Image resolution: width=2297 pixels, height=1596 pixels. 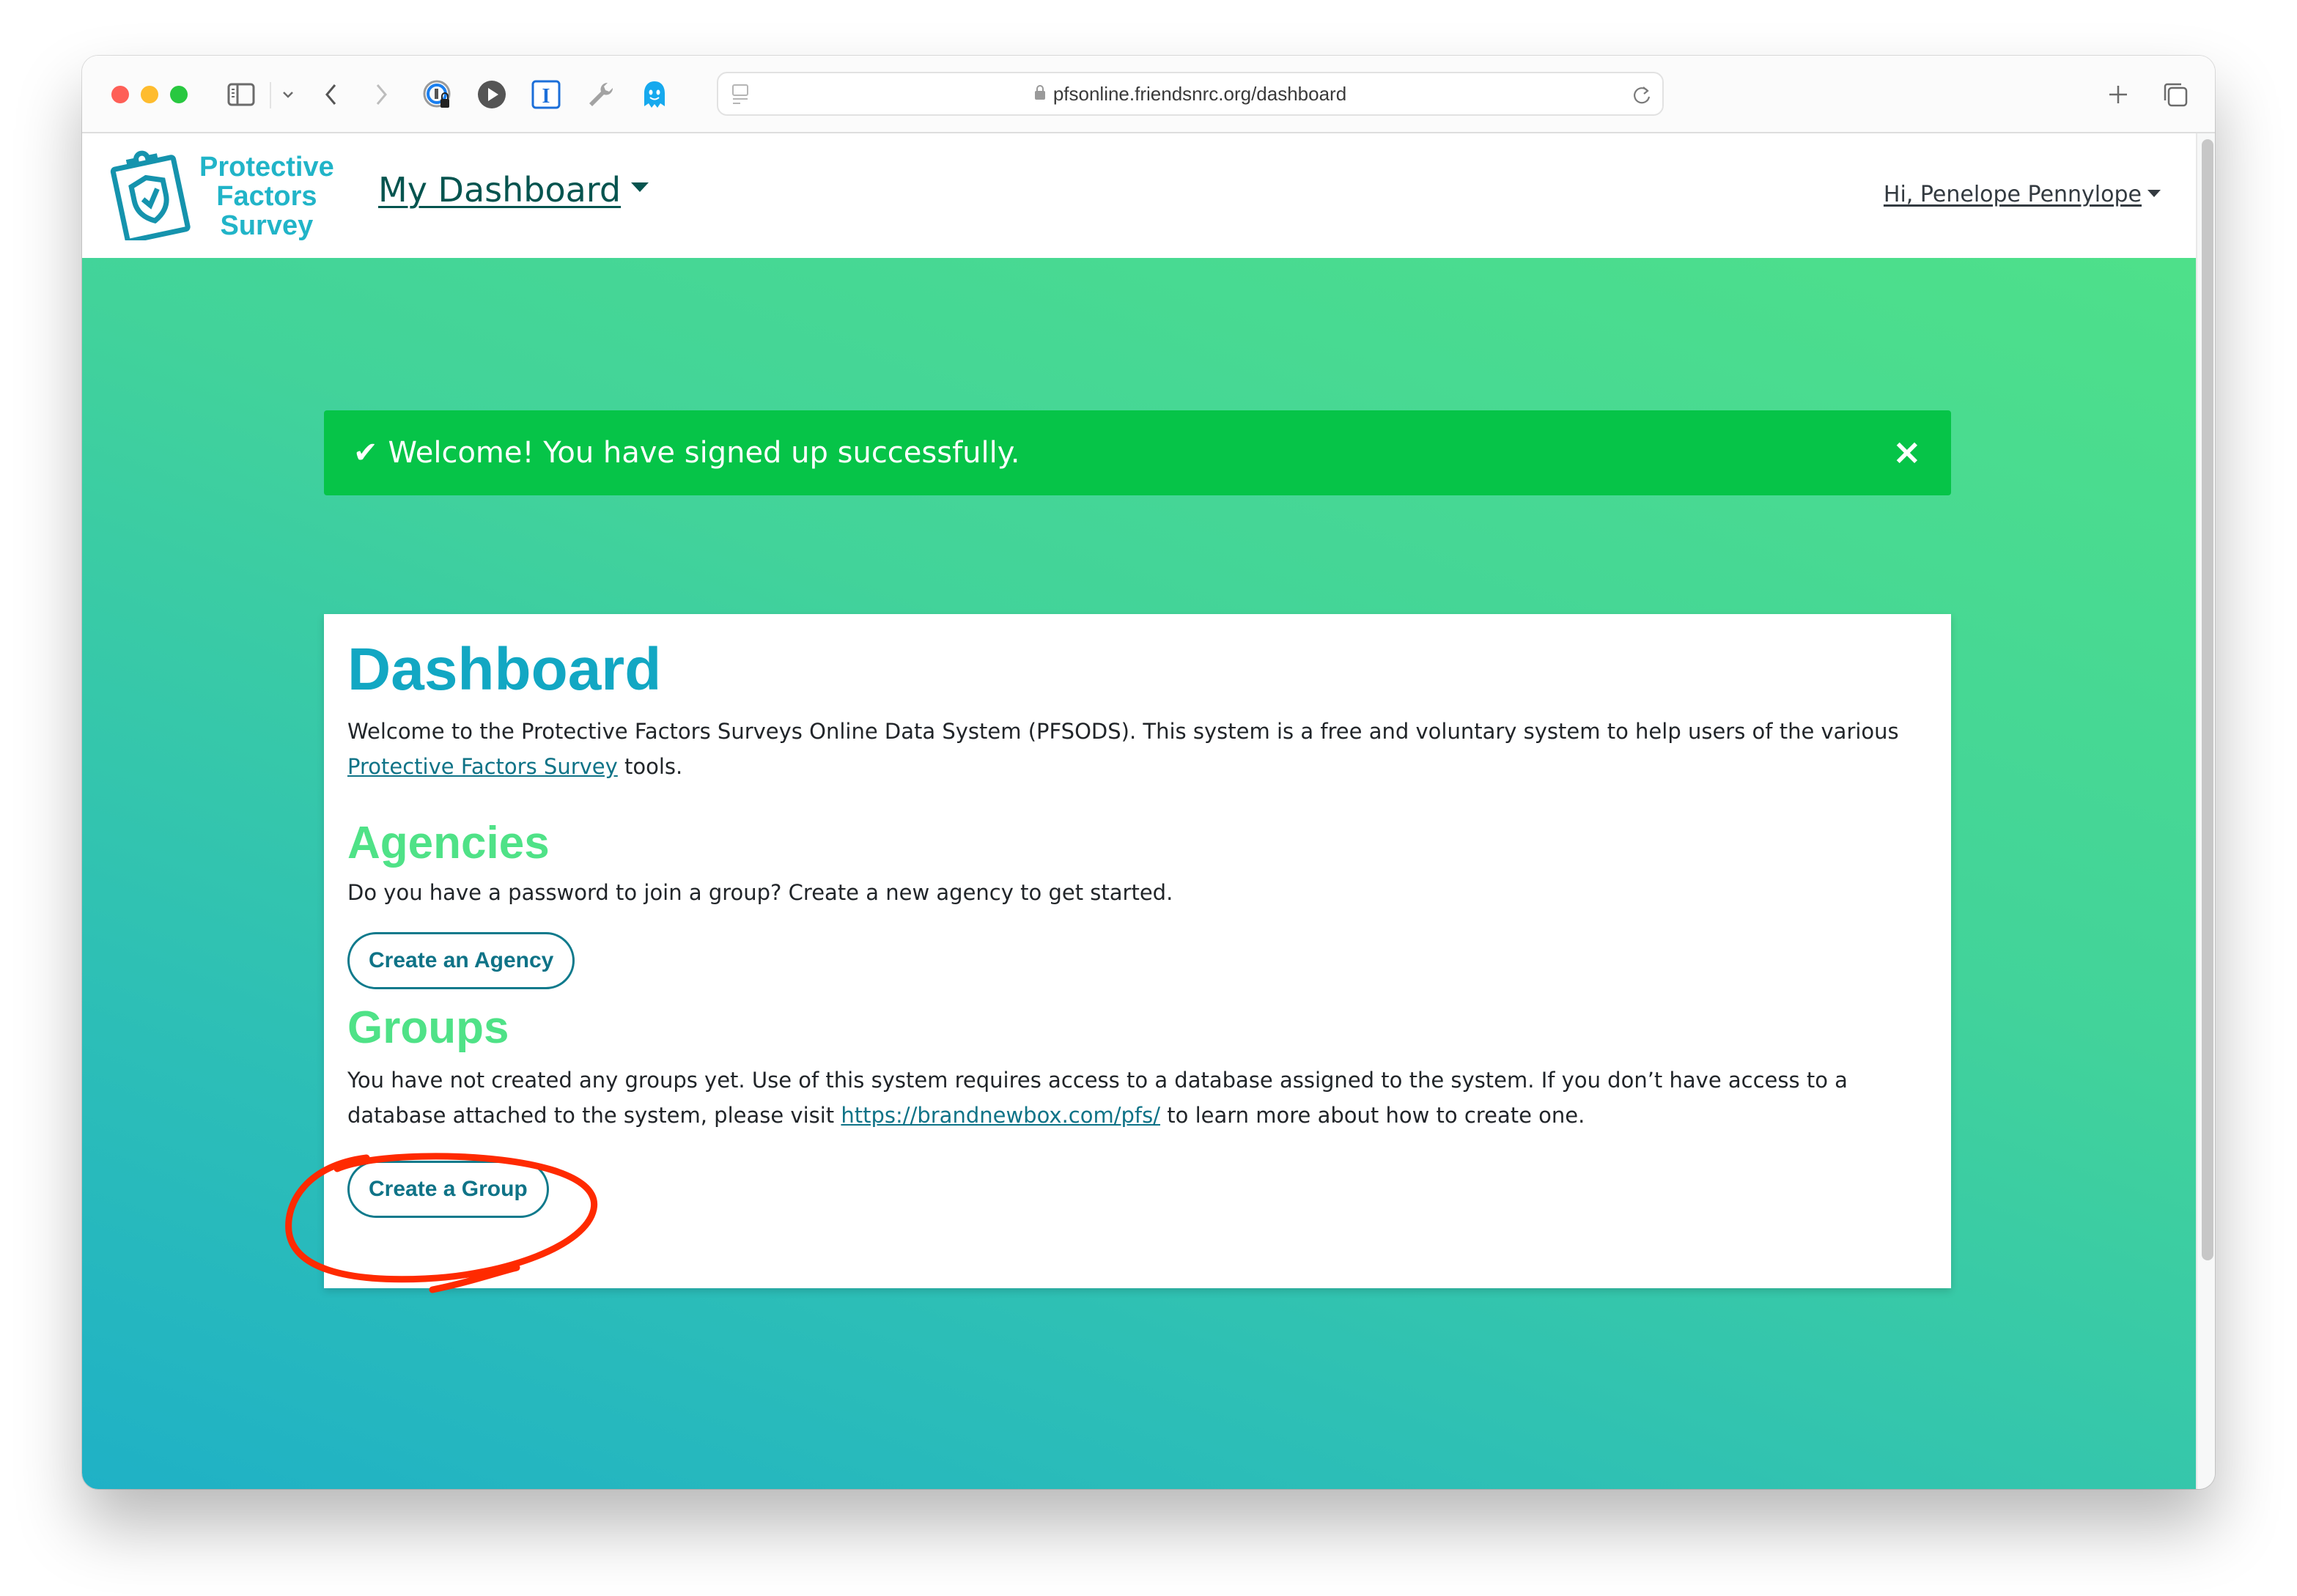 What do you see at coordinates (267, 225) in the screenshot?
I see `logo-line: Survey` at bounding box center [267, 225].